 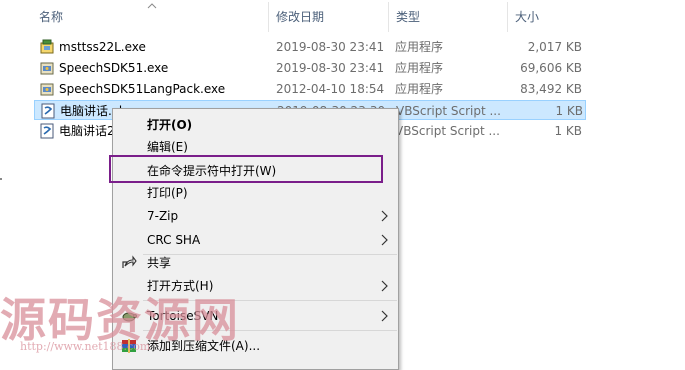 What do you see at coordinates (255, 240) in the screenshot?
I see `menu-item-crc-sha: CRC SHA` at bounding box center [255, 240].